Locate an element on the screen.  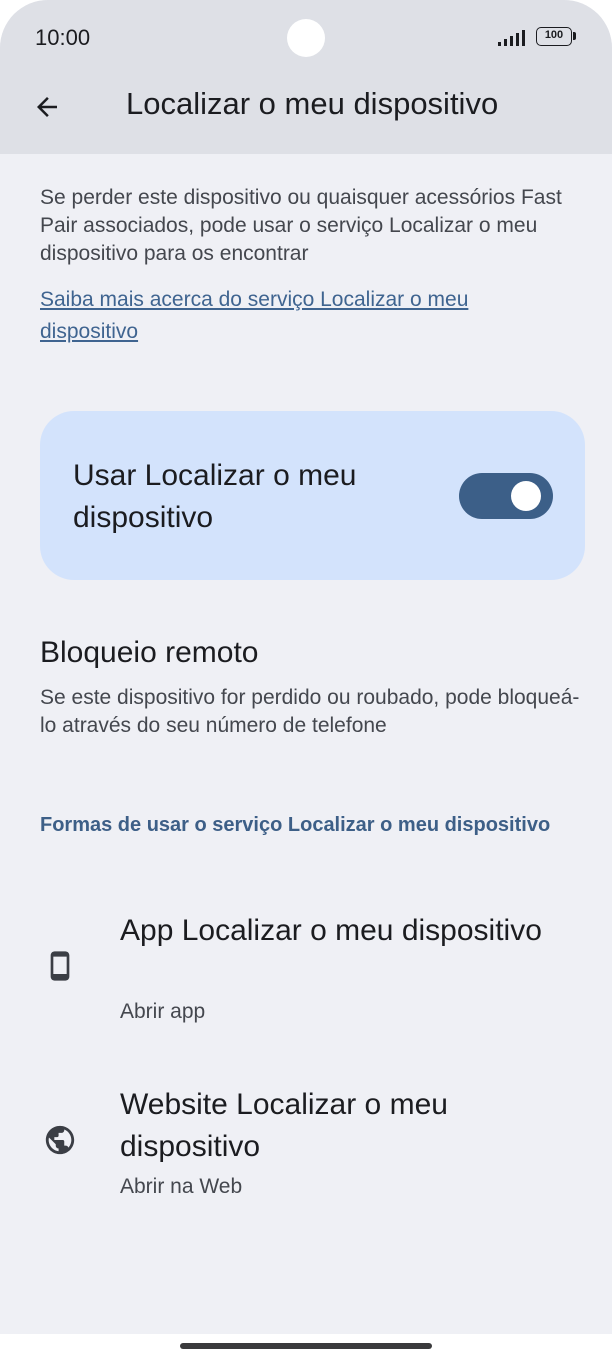
back-button is located at coordinates (47, 107).